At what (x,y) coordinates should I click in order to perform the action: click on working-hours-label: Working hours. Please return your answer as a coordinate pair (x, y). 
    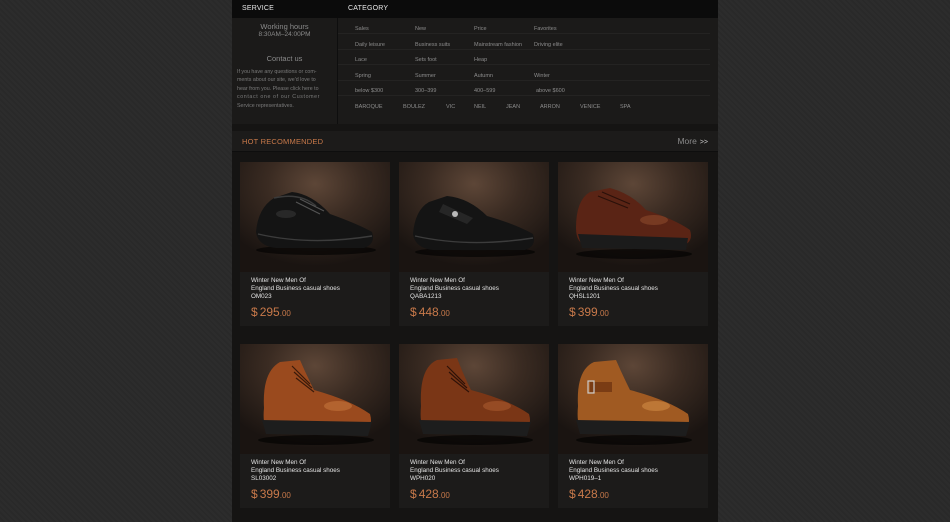
    Looking at the image, I should click on (284, 26).